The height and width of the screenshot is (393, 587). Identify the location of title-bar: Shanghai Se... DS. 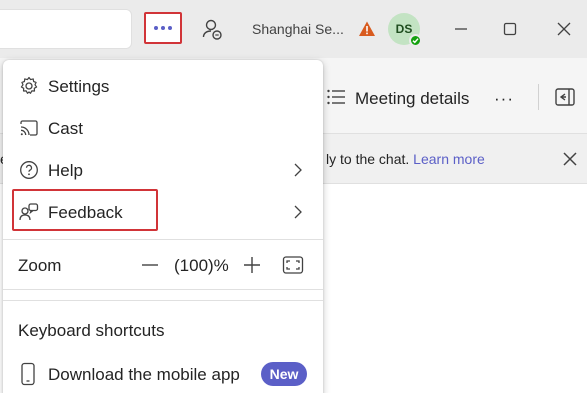
(293, 29).